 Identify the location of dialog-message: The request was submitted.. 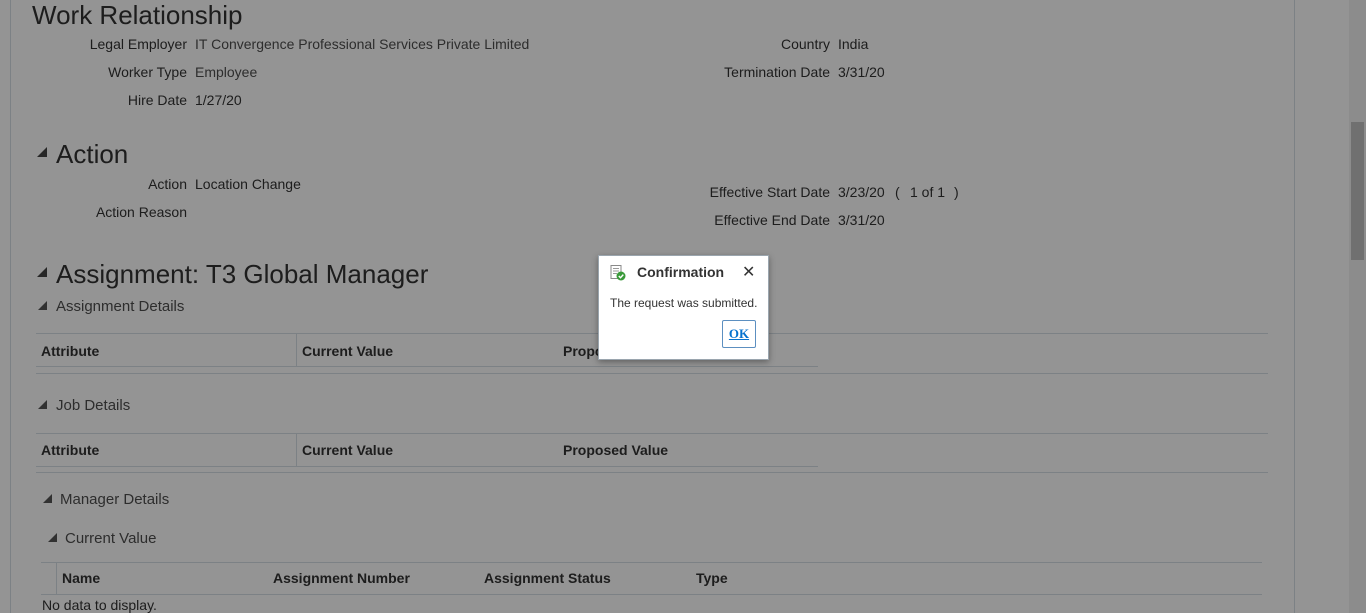
(684, 303).